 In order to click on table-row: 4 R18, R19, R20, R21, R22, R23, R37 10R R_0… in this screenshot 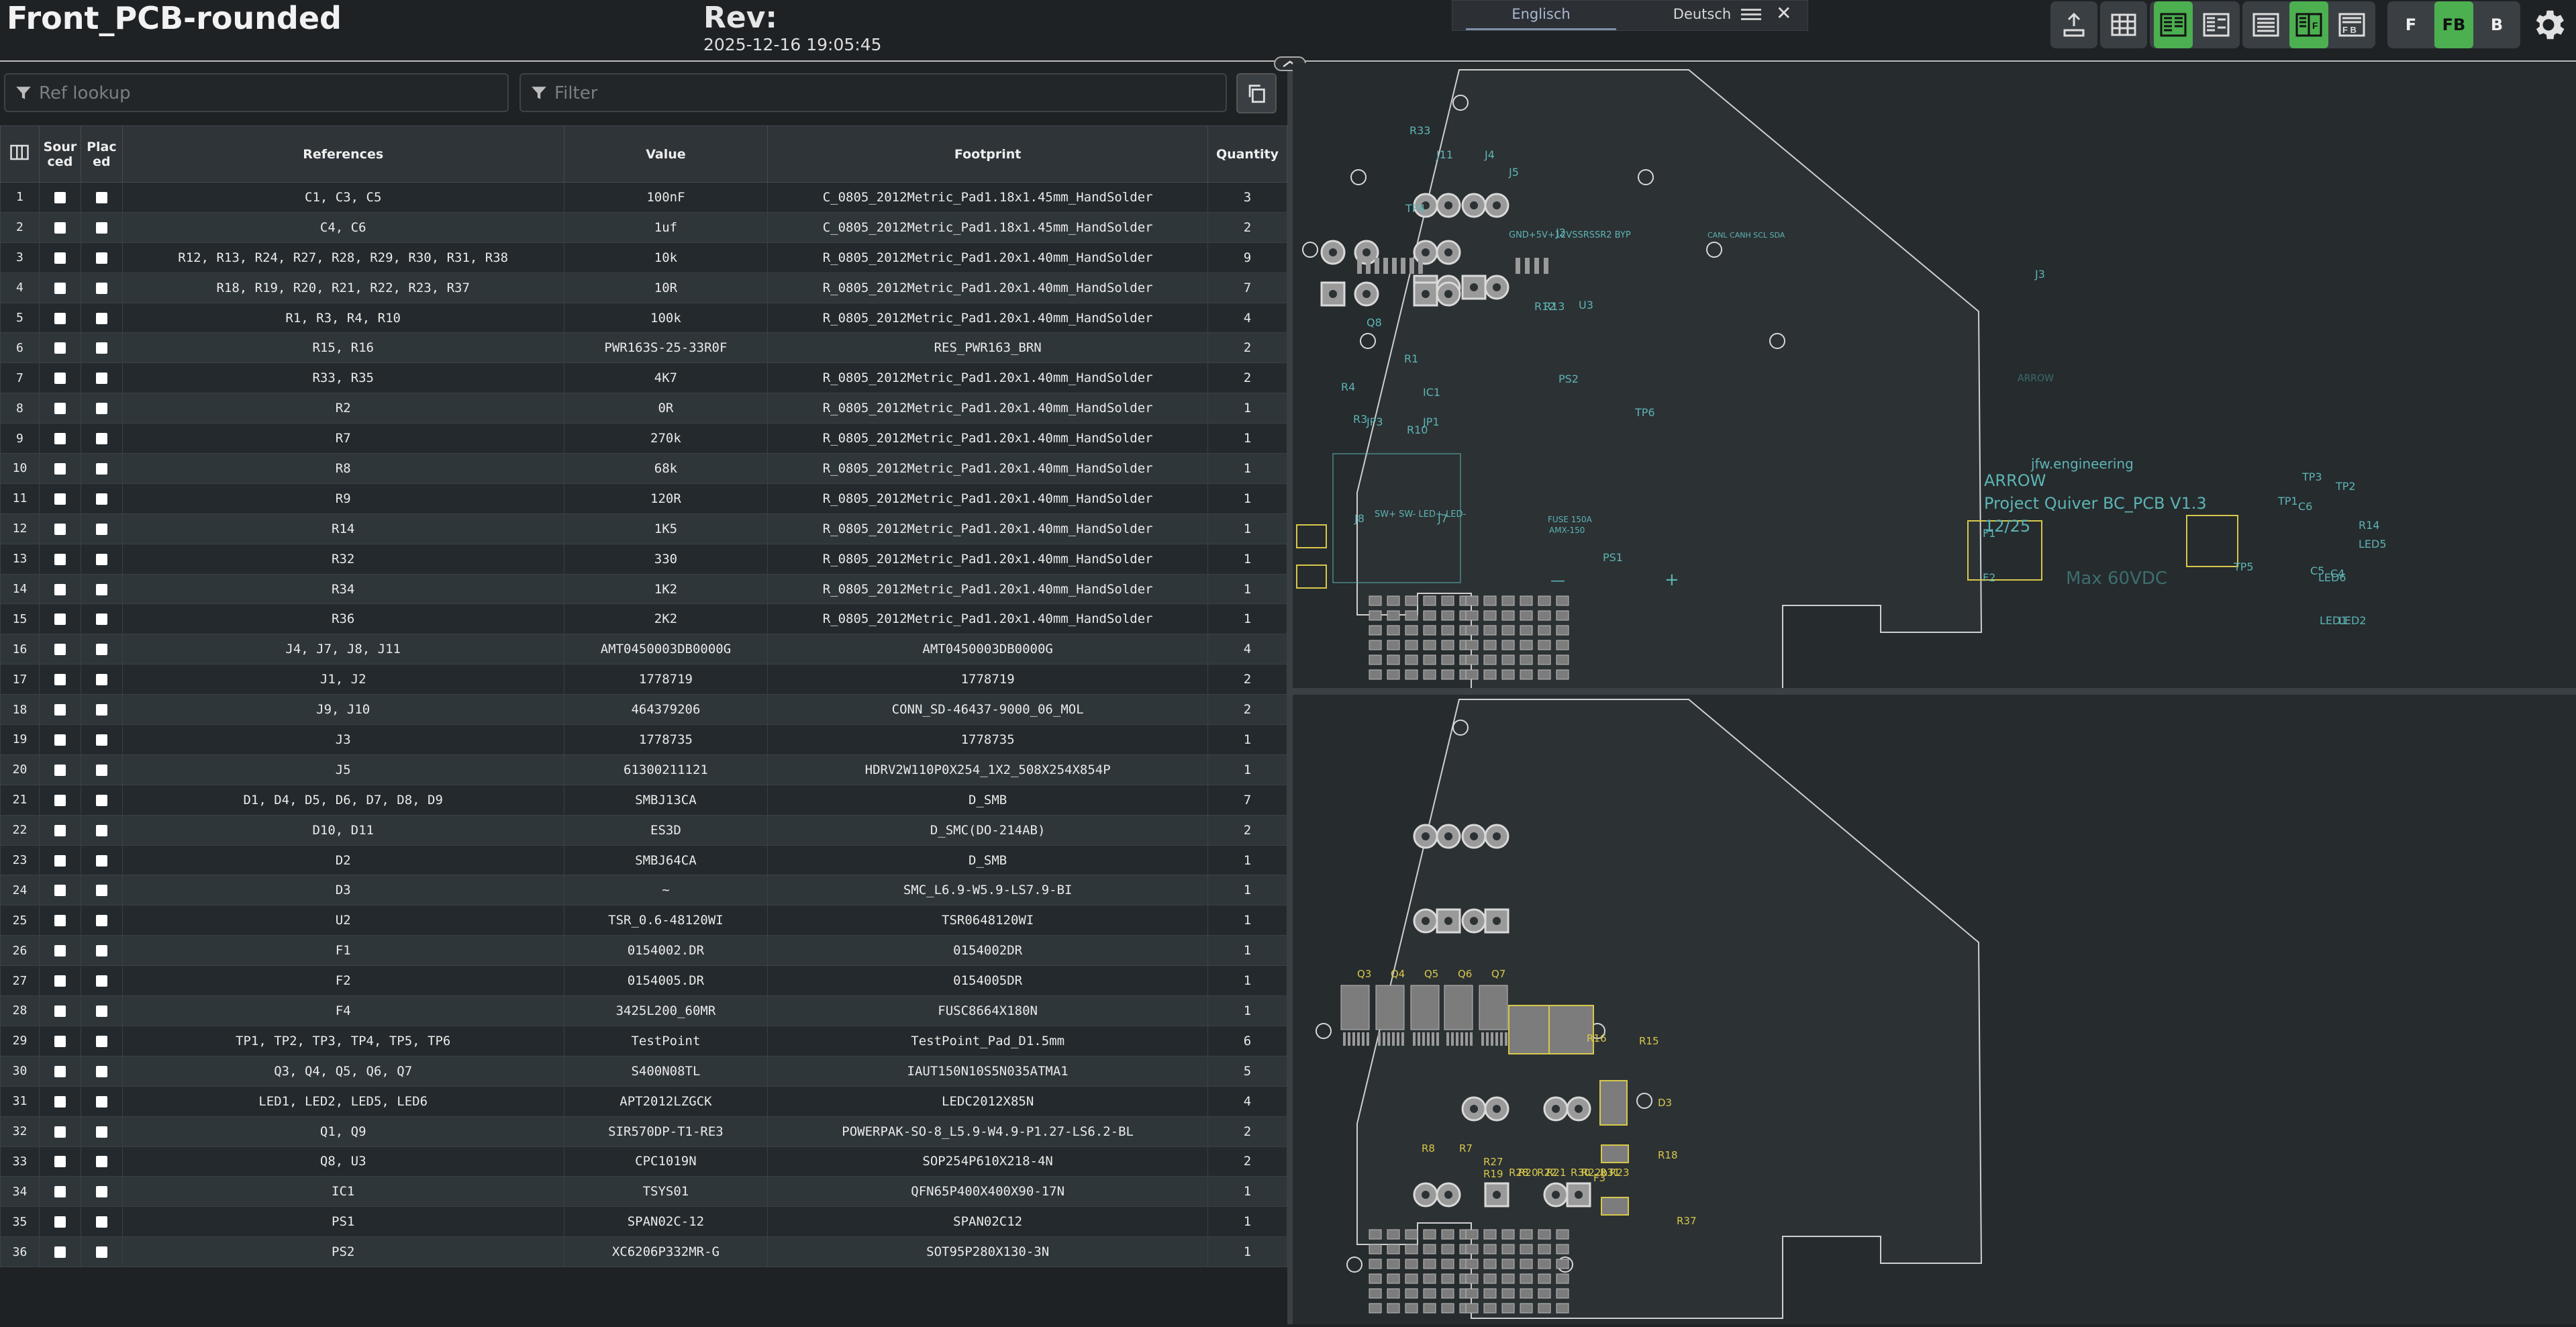, I will do `click(644, 287)`.